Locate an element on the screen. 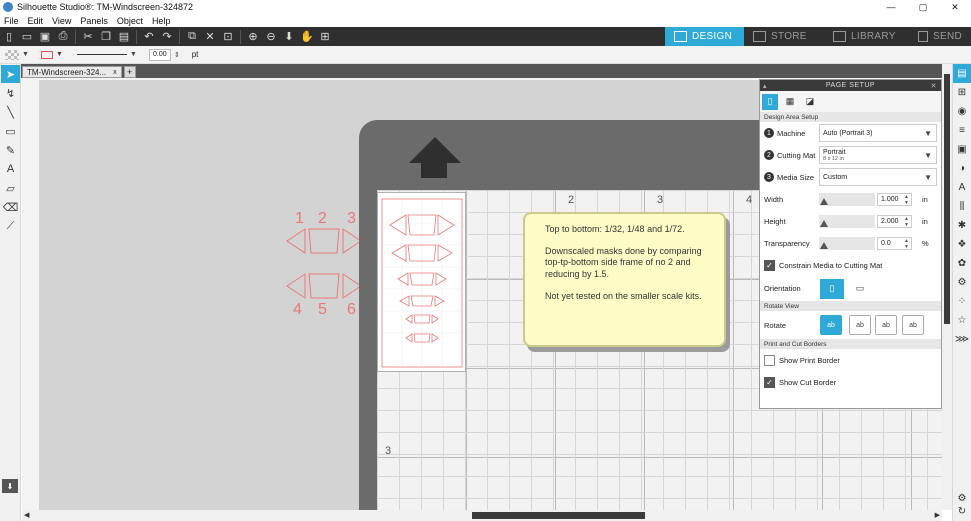 The image size is (971, 521). image-effects-icon: ▣ is located at coordinates (962, 149).